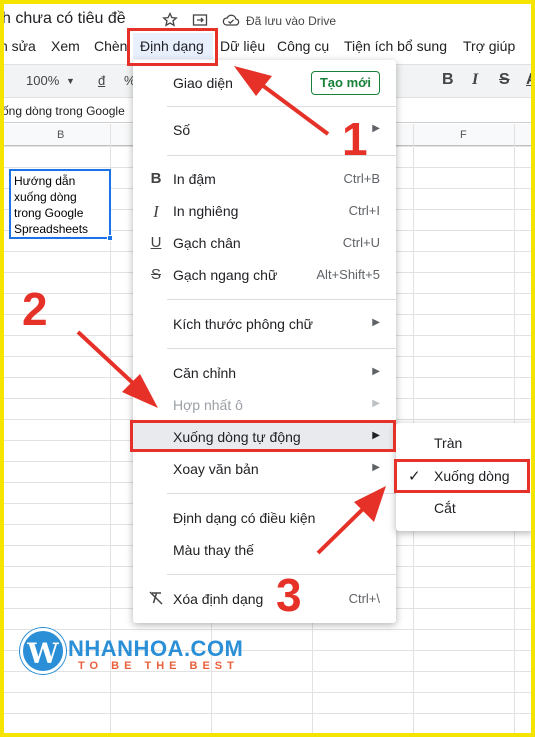  Describe the element at coordinates (110, 238) in the screenshot. I see `fill-handle` at that location.